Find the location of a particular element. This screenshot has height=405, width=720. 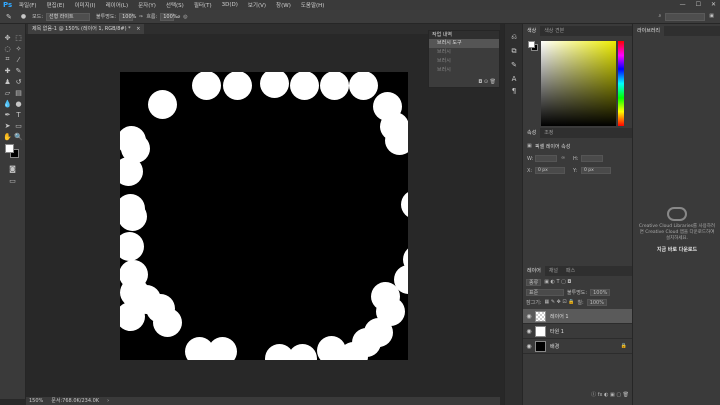

tab-channels: 채널 is located at coordinates (553, 271).